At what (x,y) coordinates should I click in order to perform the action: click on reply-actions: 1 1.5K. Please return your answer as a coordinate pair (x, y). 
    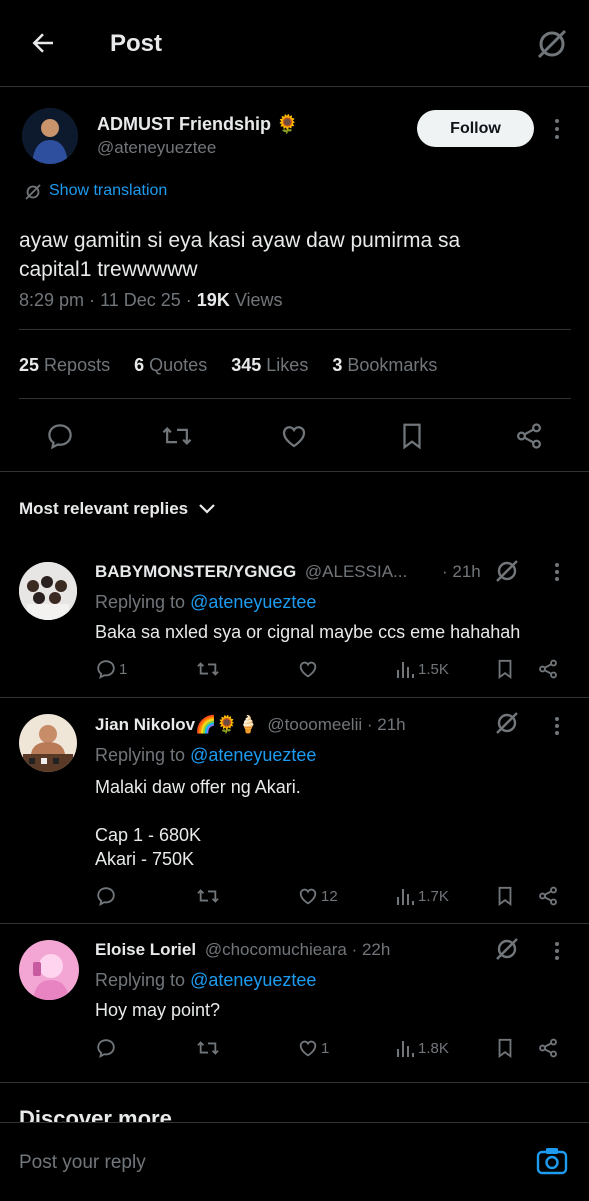
    Looking at the image, I should click on (330, 671).